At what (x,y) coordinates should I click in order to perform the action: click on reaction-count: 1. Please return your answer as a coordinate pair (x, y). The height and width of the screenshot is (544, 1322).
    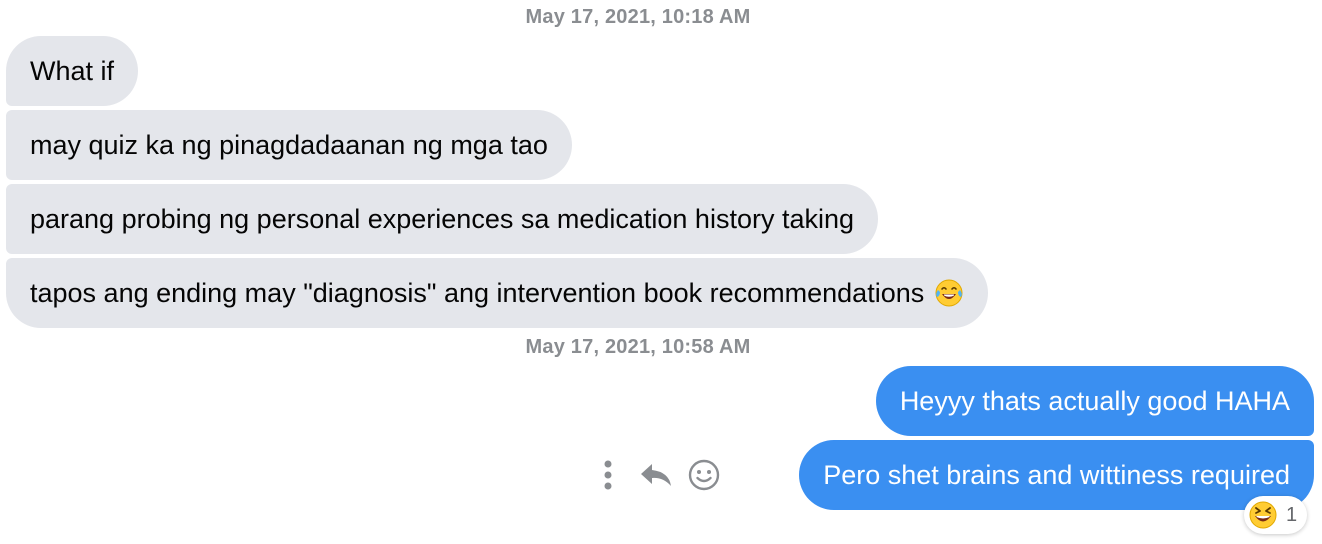
    Looking at the image, I should click on (1292, 514).